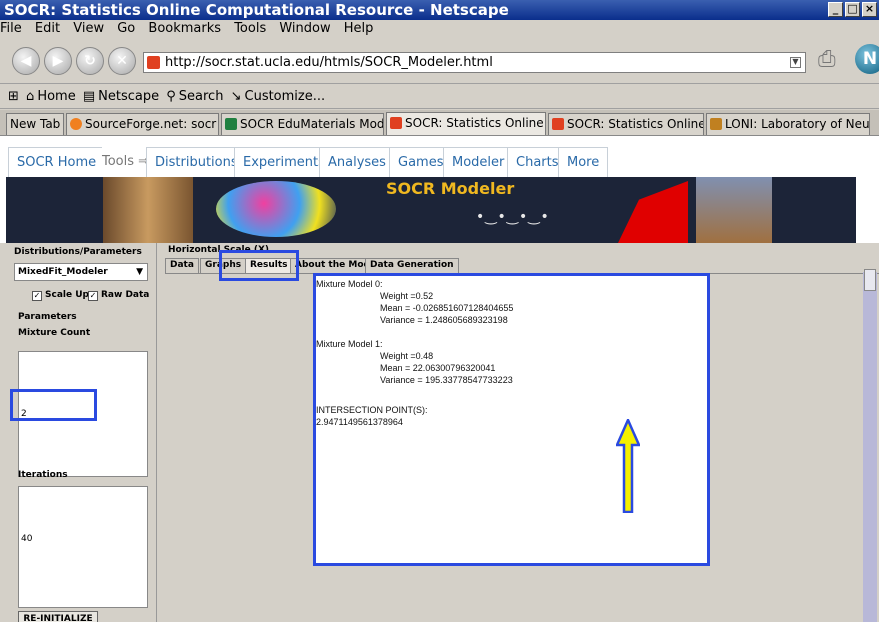  What do you see at coordinates (231, 124) in the screenshot?
I see `edu-icon` at bounding box center [231, 124].